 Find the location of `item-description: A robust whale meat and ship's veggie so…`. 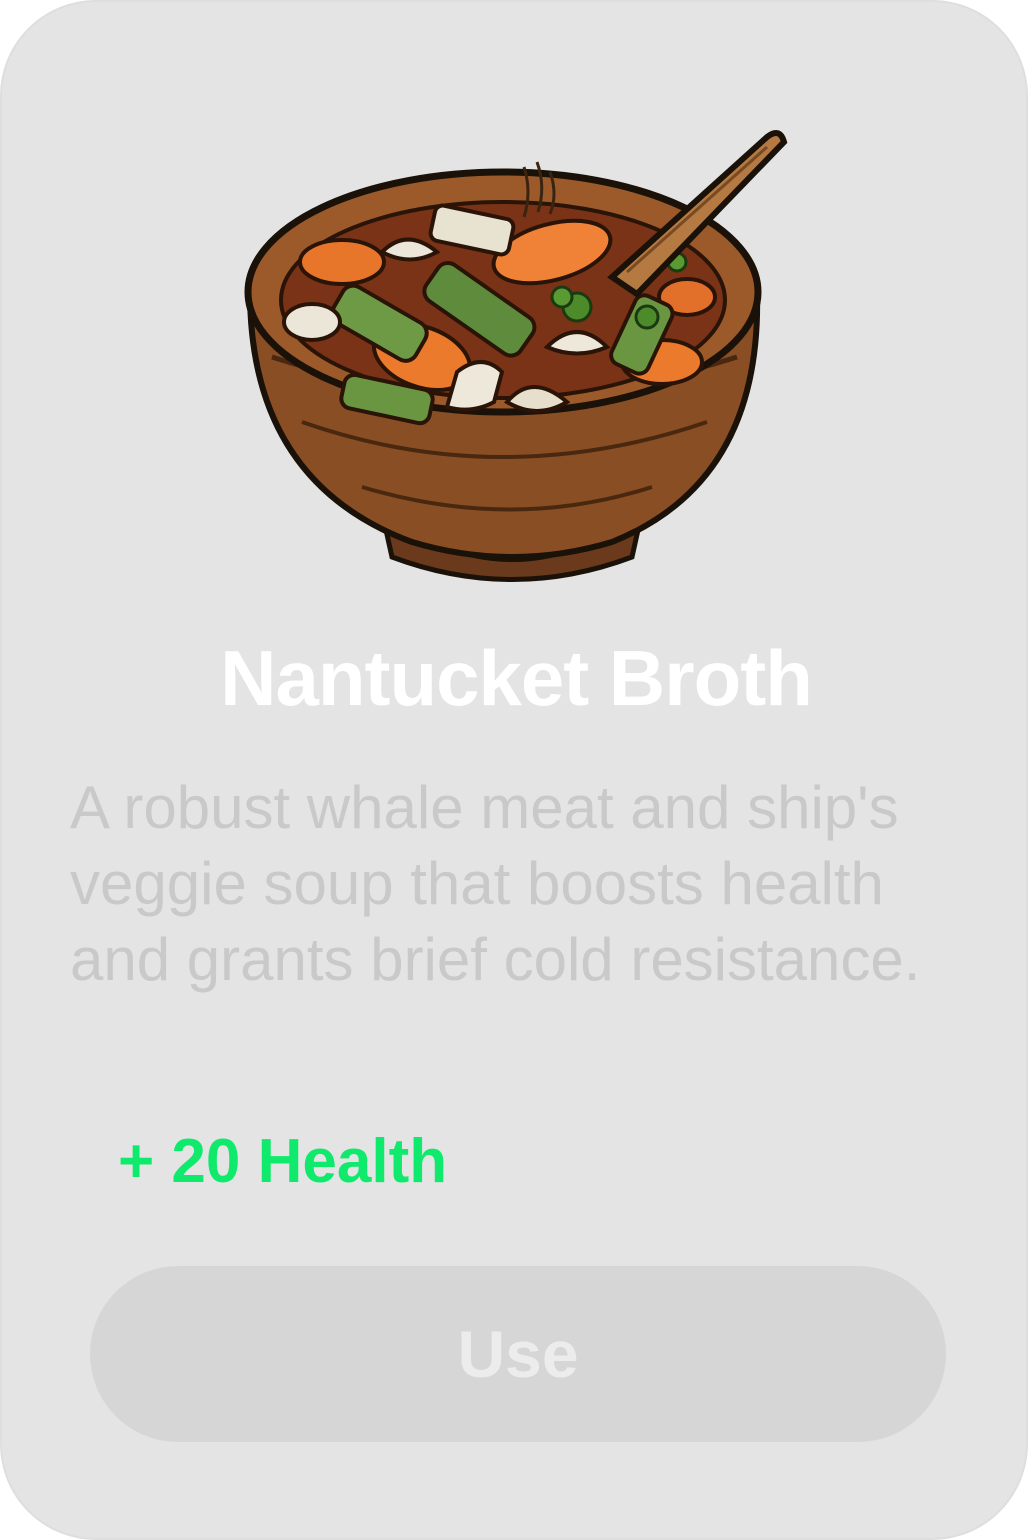

item-description: A robust whale meat and ship's veggie so… is located at coordinates (495, 883).